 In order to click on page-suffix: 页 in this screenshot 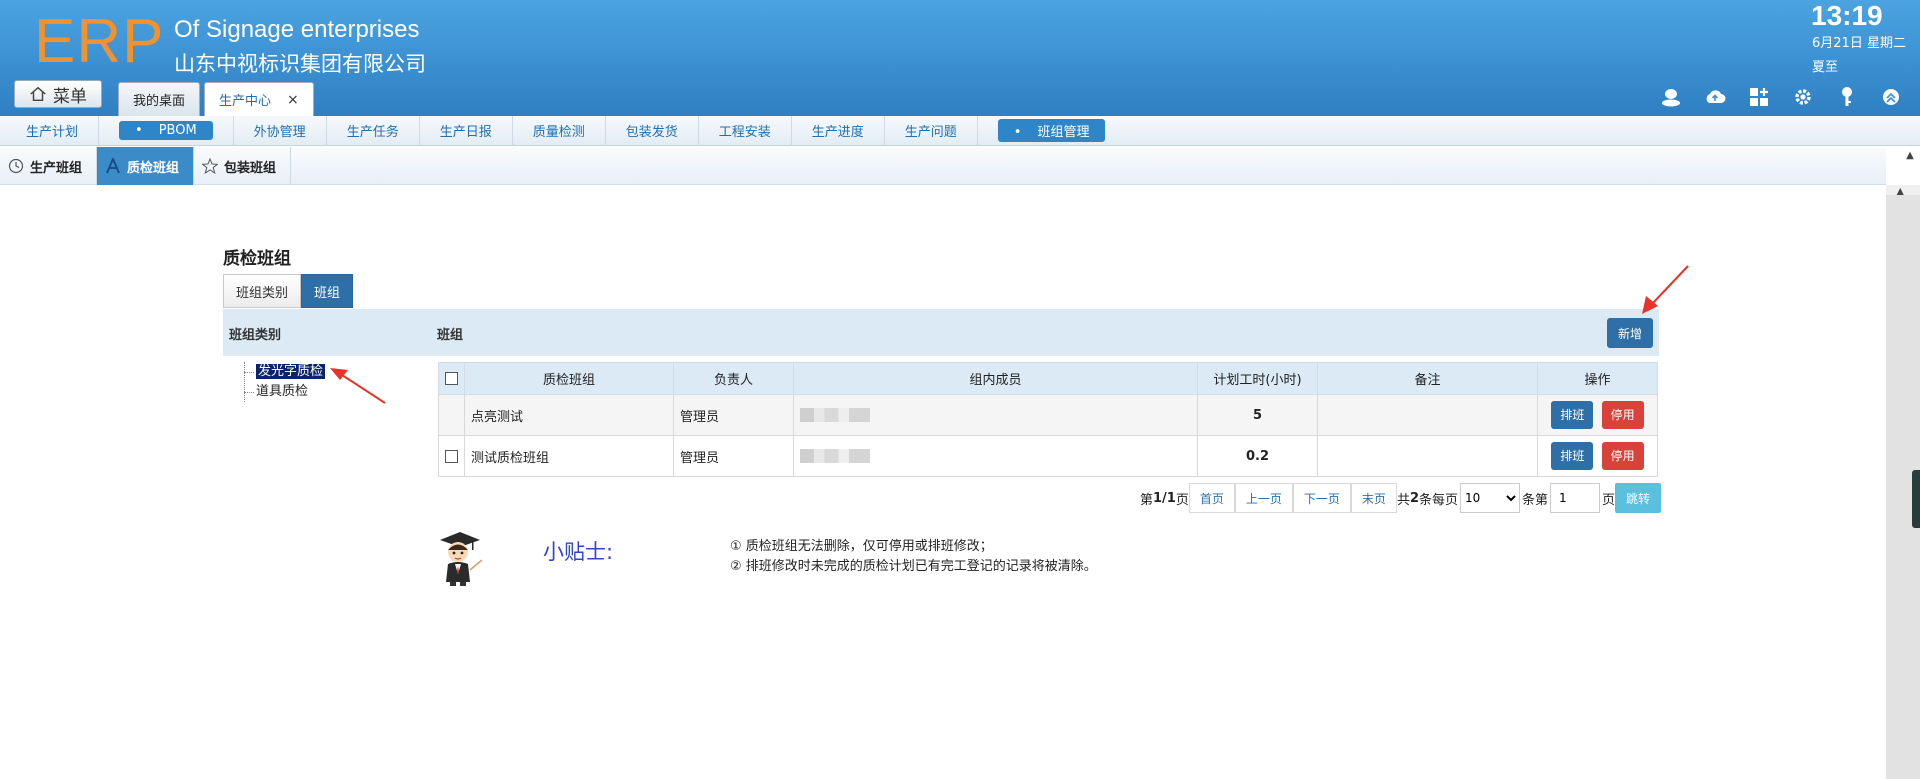, I will do `click(1182, 500)`.